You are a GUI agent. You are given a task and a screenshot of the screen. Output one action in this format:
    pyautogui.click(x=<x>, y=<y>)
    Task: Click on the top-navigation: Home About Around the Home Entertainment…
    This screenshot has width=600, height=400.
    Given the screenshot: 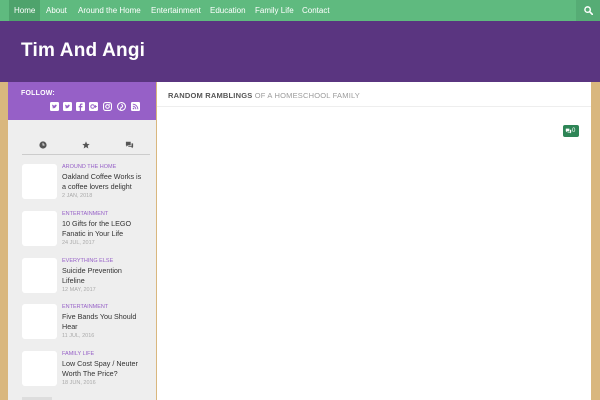 What is the action you would take?
    pyautogui.click(x=300, y=10)
    